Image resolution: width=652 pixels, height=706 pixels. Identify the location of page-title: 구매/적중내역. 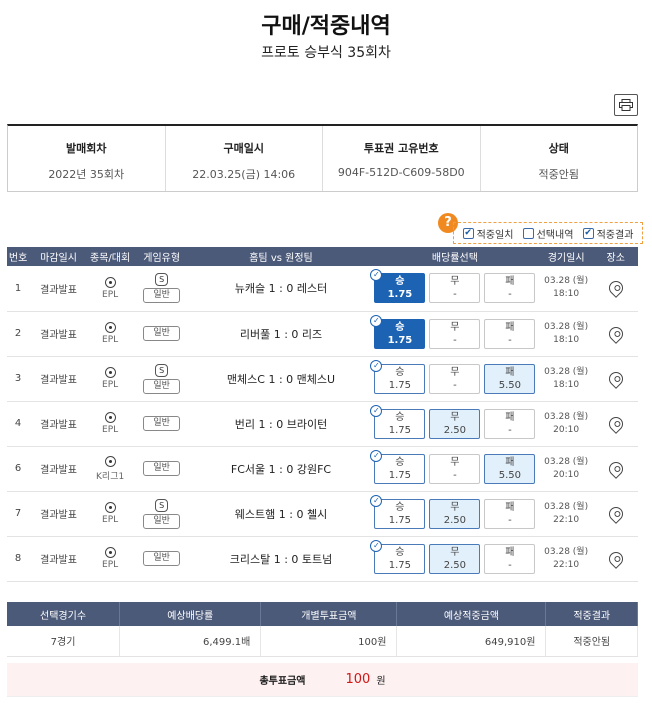
(326, 26).